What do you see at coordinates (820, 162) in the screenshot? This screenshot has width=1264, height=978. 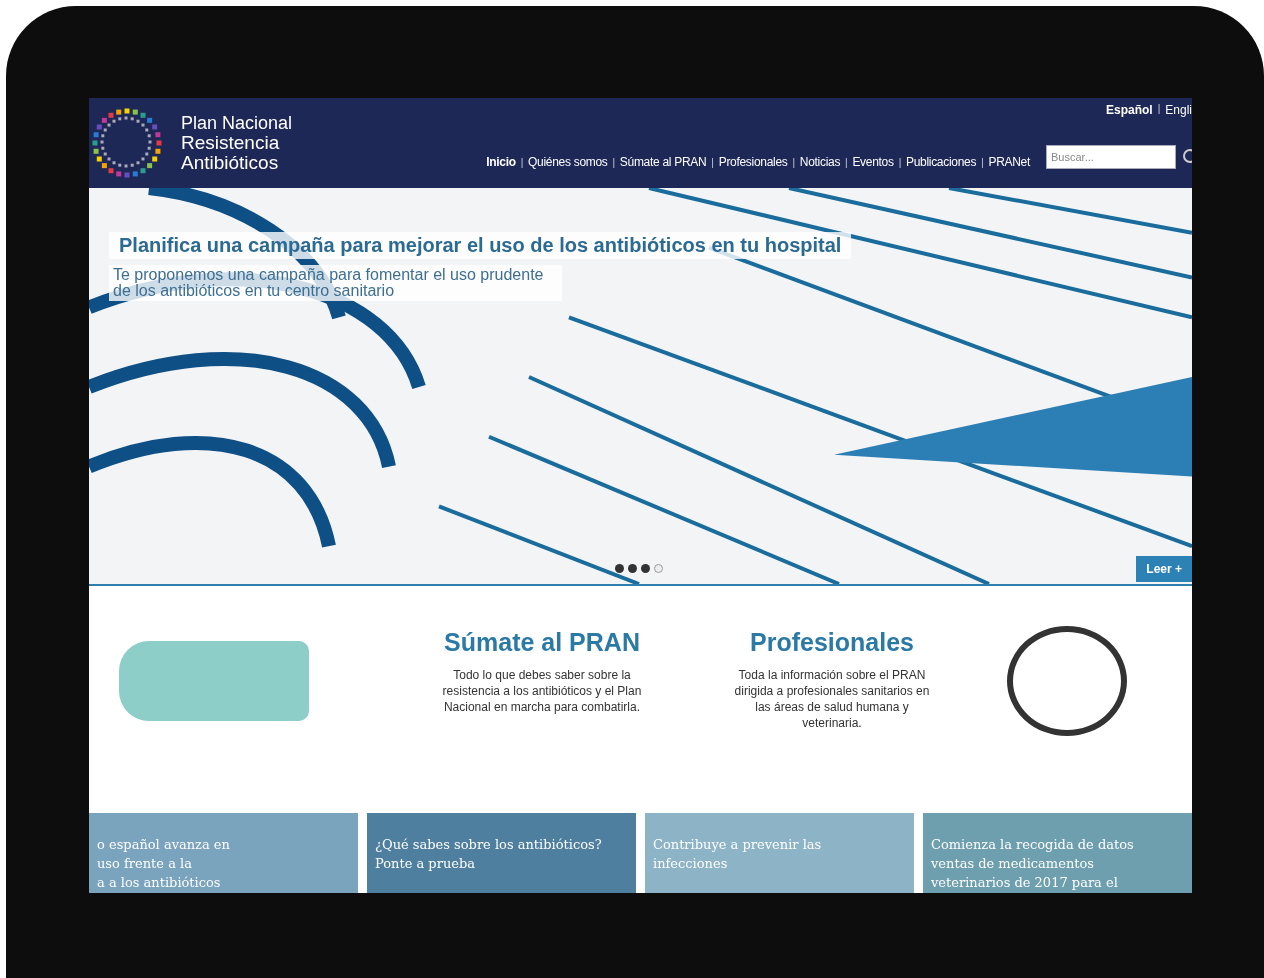 I see `nav-link: Noticias` at bounding box center [820, 162].